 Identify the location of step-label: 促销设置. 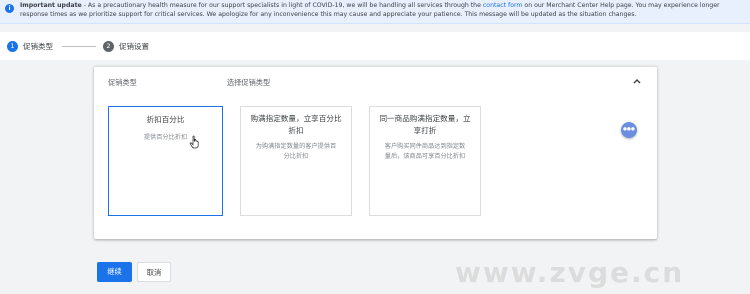
(134, 46).